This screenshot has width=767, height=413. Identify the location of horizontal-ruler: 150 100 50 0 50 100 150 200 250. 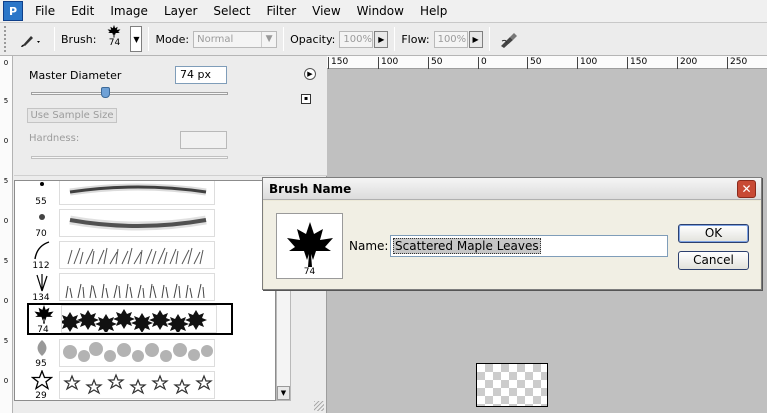
(547, 62).